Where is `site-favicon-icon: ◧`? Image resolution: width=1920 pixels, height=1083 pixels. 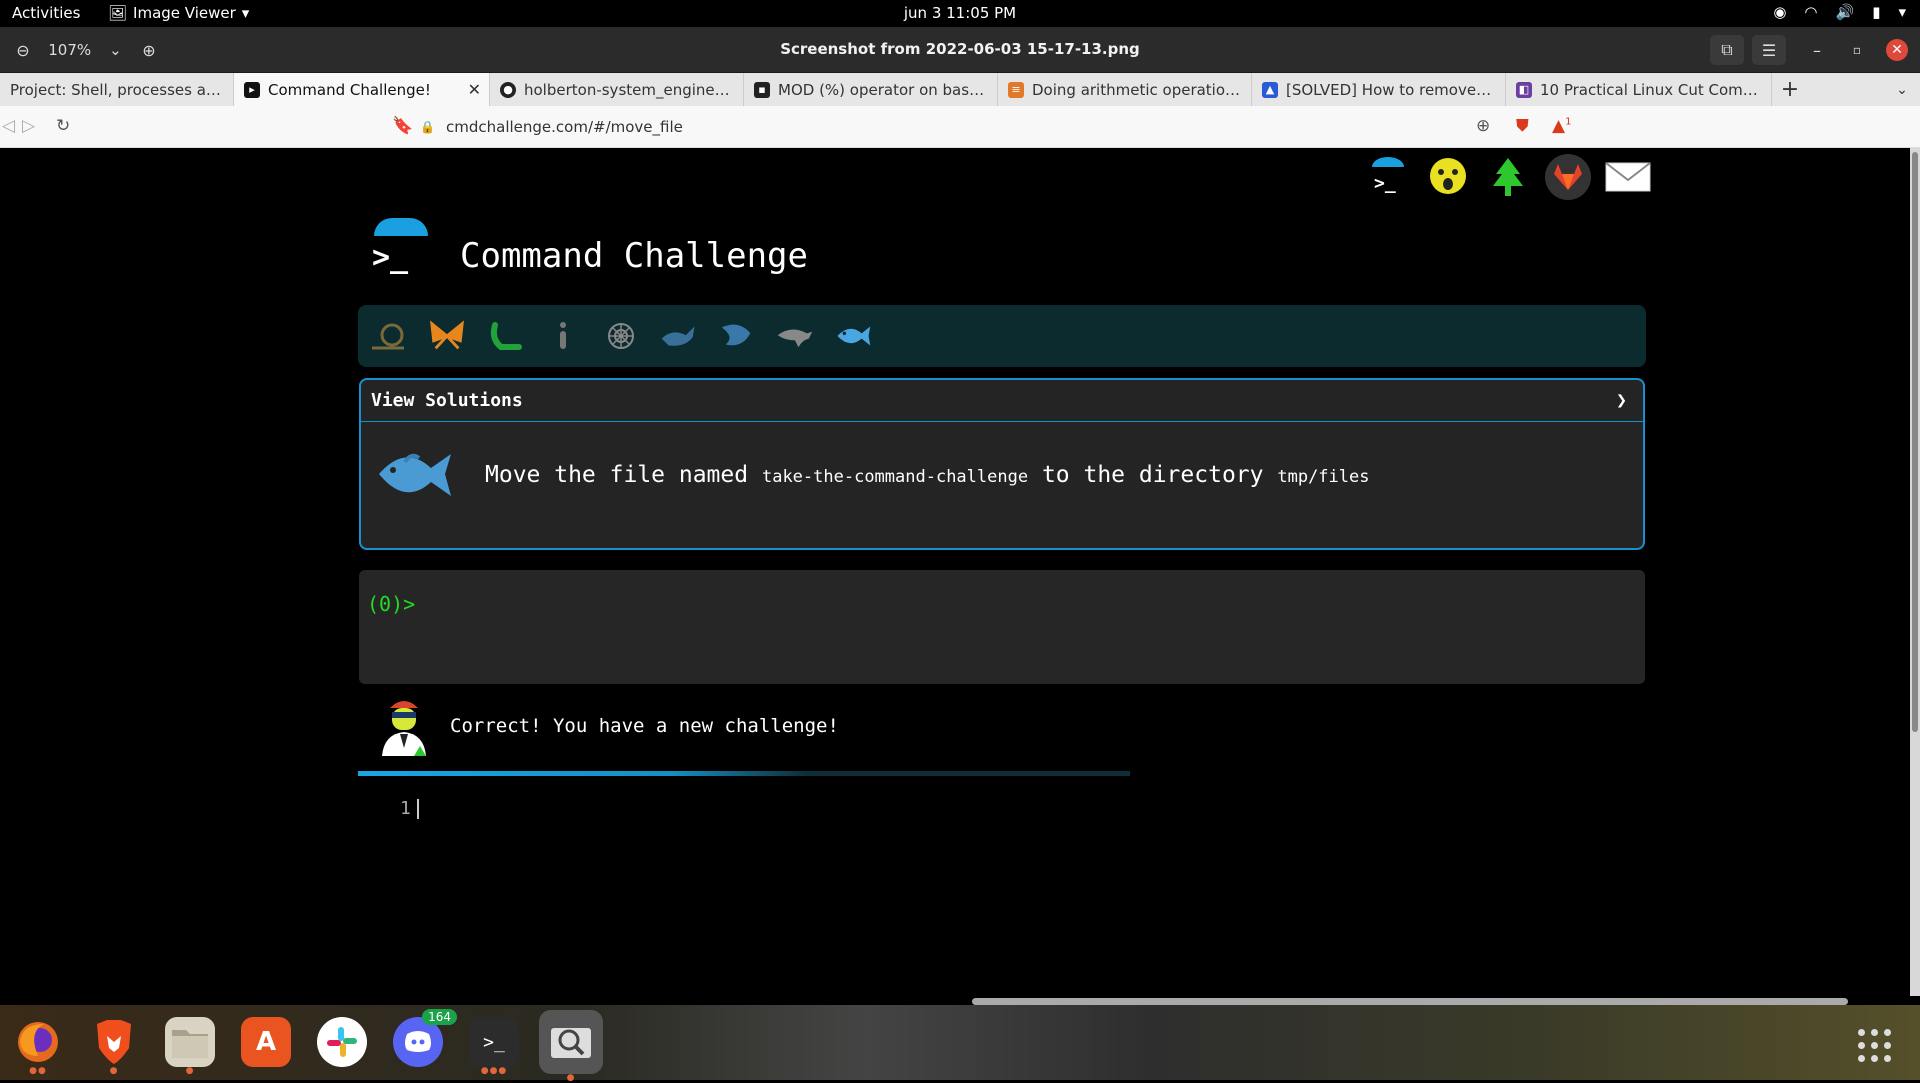
site-favicon-icon: ◧ is located at coordinates (1524, 89).